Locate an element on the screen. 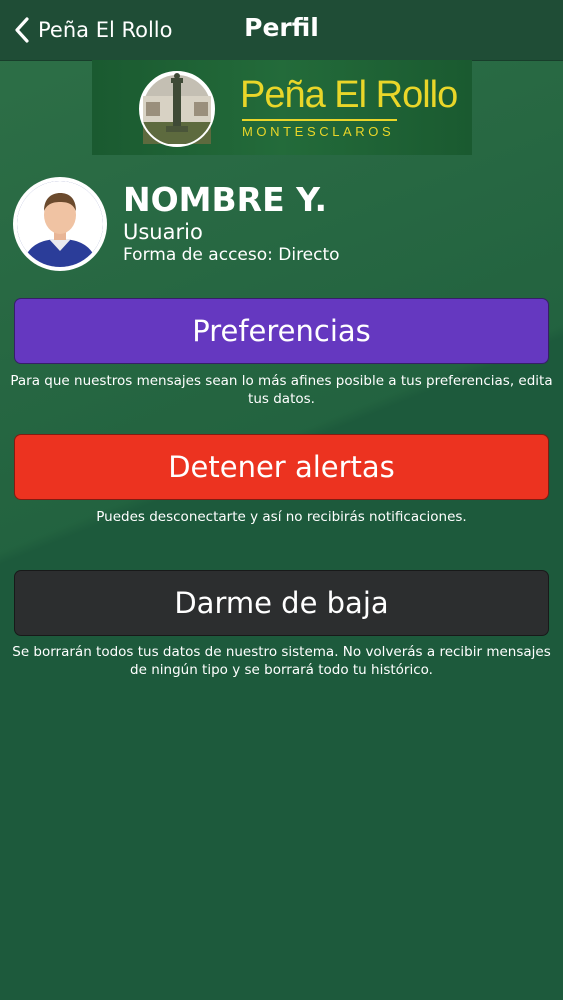 The image size is (563, 1000). navigation-bar: Peña El Rollo Perfil is located at coordinates (281, 30).